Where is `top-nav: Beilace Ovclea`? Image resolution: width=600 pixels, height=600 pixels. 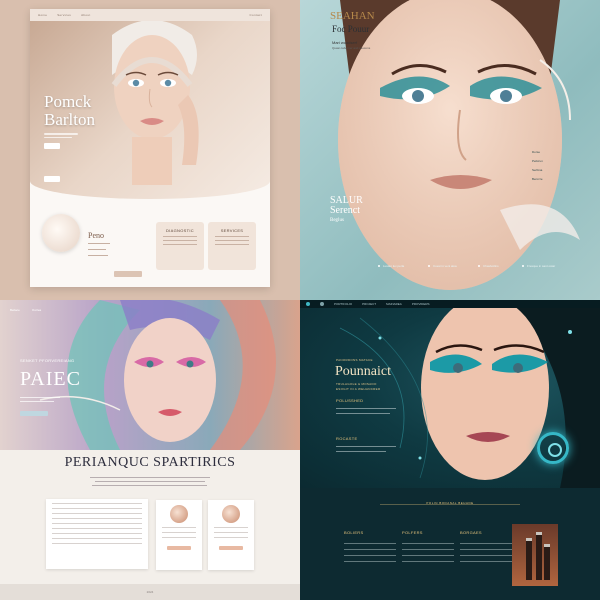
top-nav: Beilace Ovclea is located at coordinates (25, 310).